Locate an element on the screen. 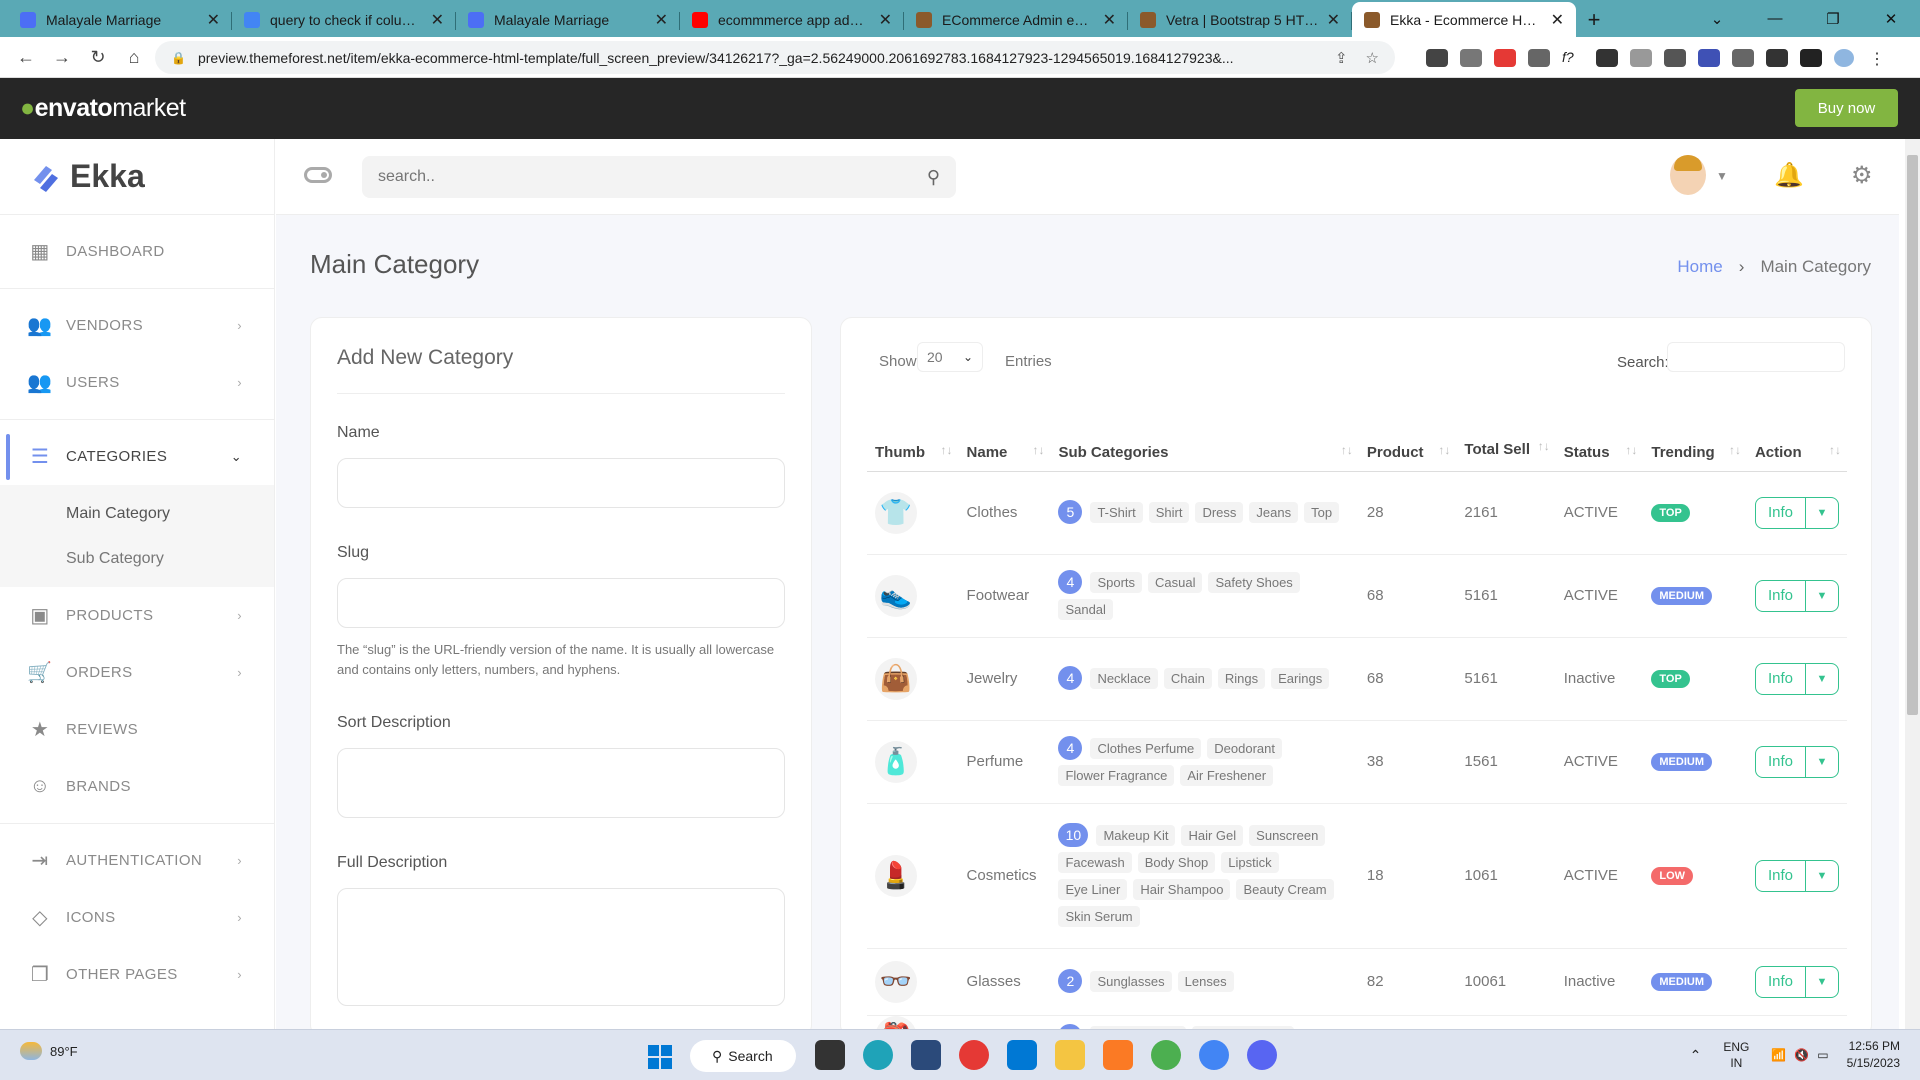  language-indicator: ENG IN is located at coordinates (1736, 1055).